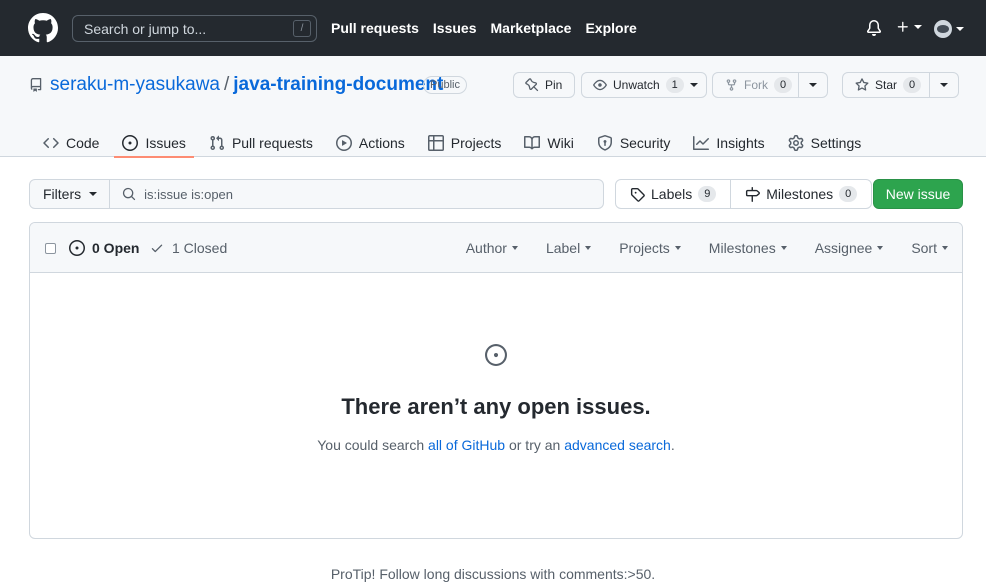  Describe the element at coordinates (874, 28) in the screenshot. I see `notifications-bell-icon` at that location.